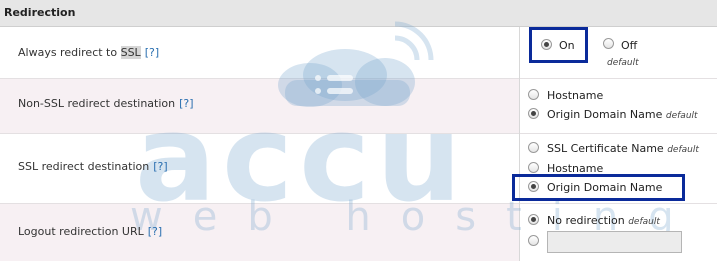 The height and width of the screenshot is (261, 717). I want to click on option-label-hostname: Hostname, so click(575, 95).